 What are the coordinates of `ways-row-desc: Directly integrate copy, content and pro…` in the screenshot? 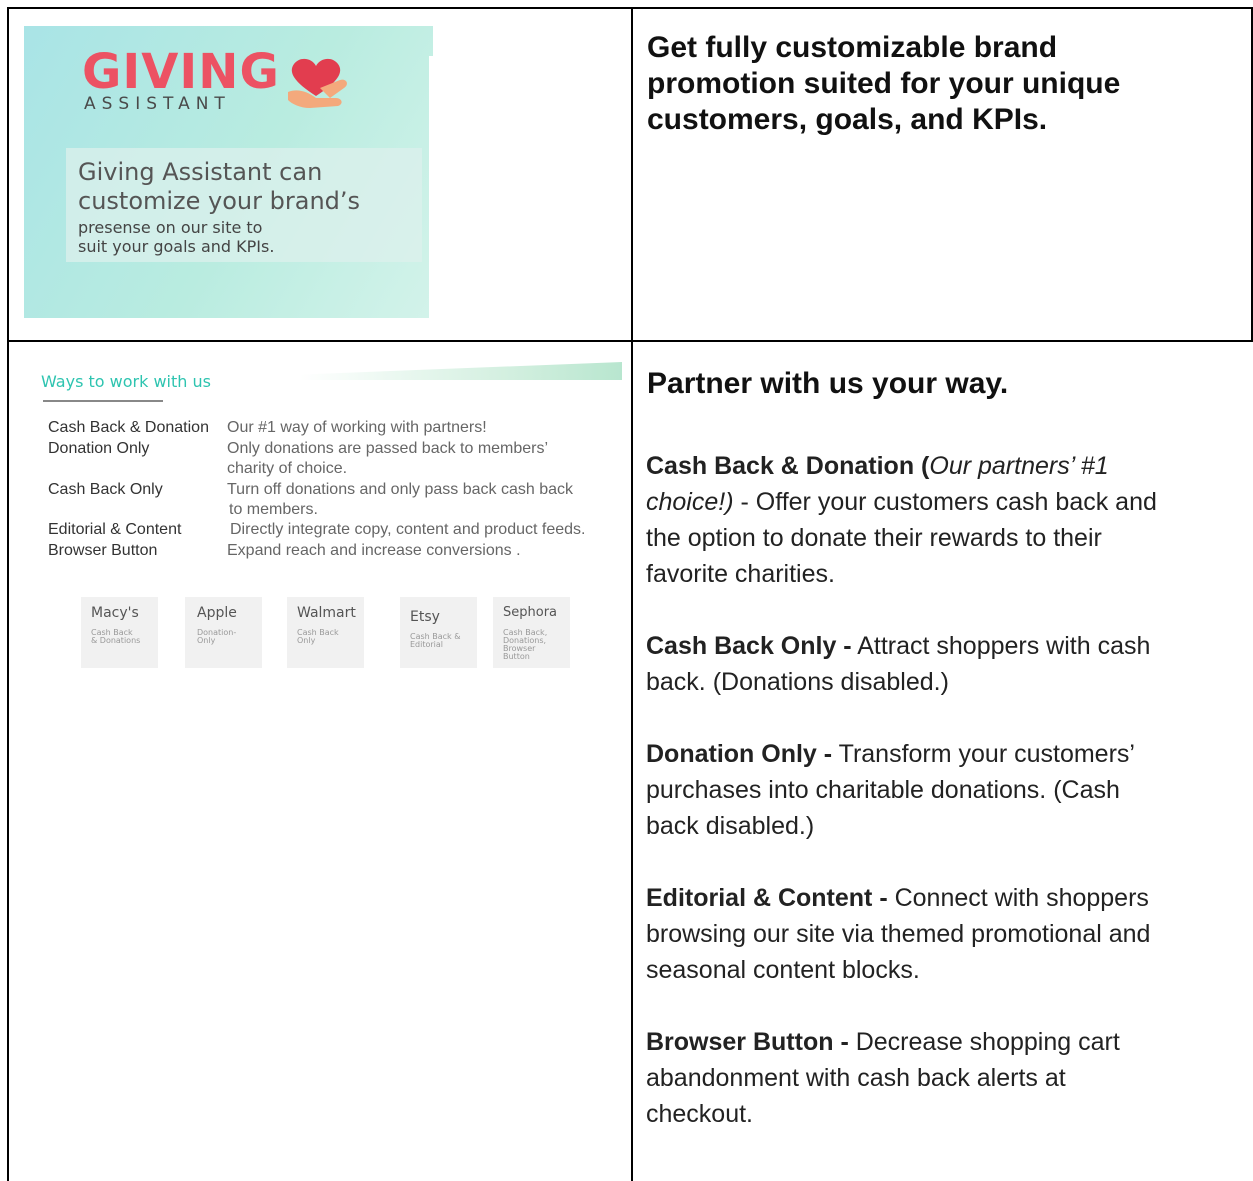 It's located at (408, 529).